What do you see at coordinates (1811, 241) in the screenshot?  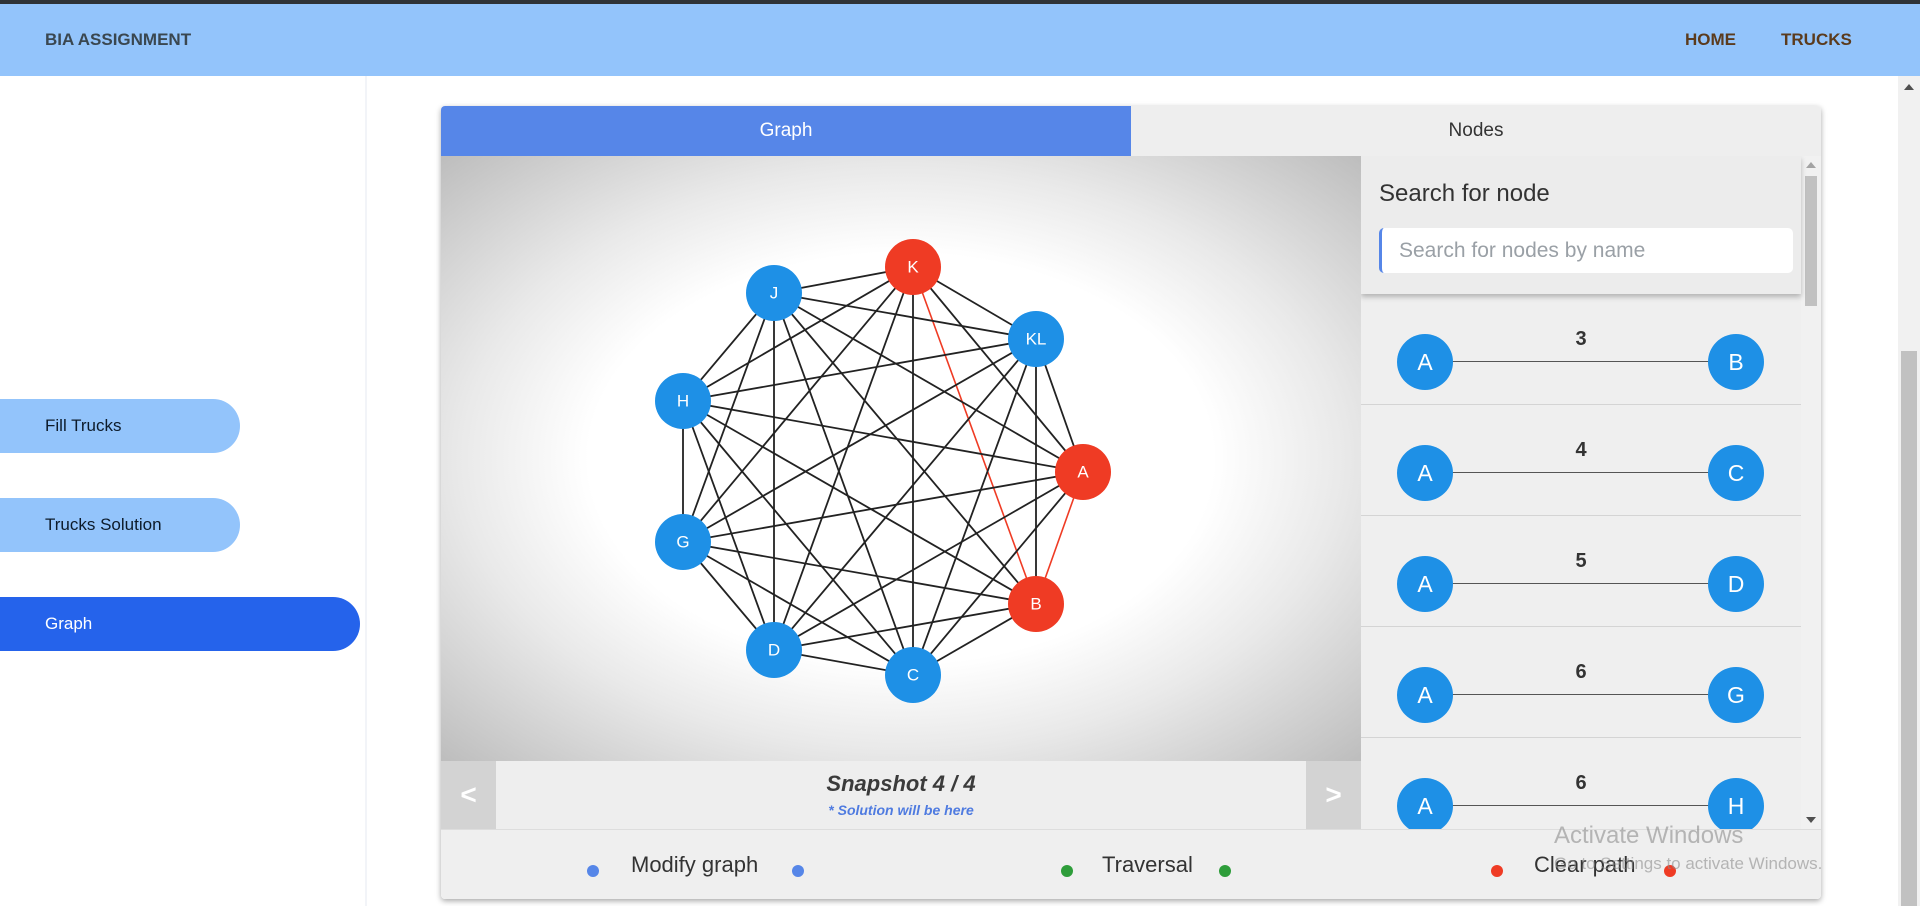 I see `scrollbar-thumb` at bounding box center [1811, 241].